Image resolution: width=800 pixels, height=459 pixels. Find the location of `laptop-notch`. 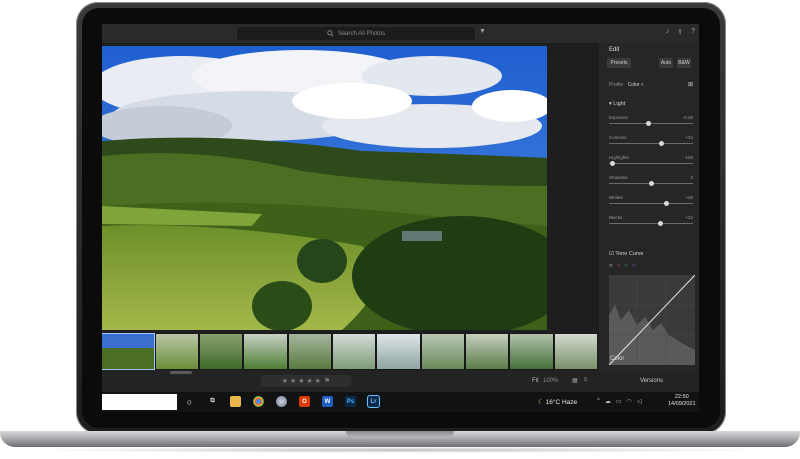

laptop-notch is located at coordinates (400, 434).